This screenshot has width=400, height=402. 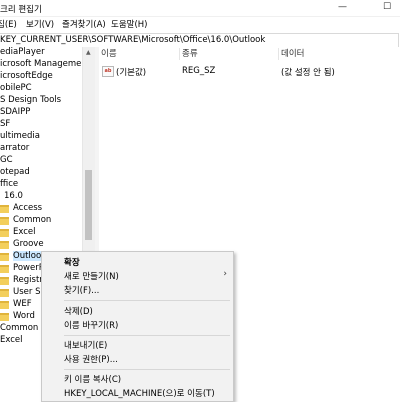 What do you see at coordinates (47, 65) in the screenshot?
I see `tree-item: icrosoft Management Co` at bounding box center [47, 65].